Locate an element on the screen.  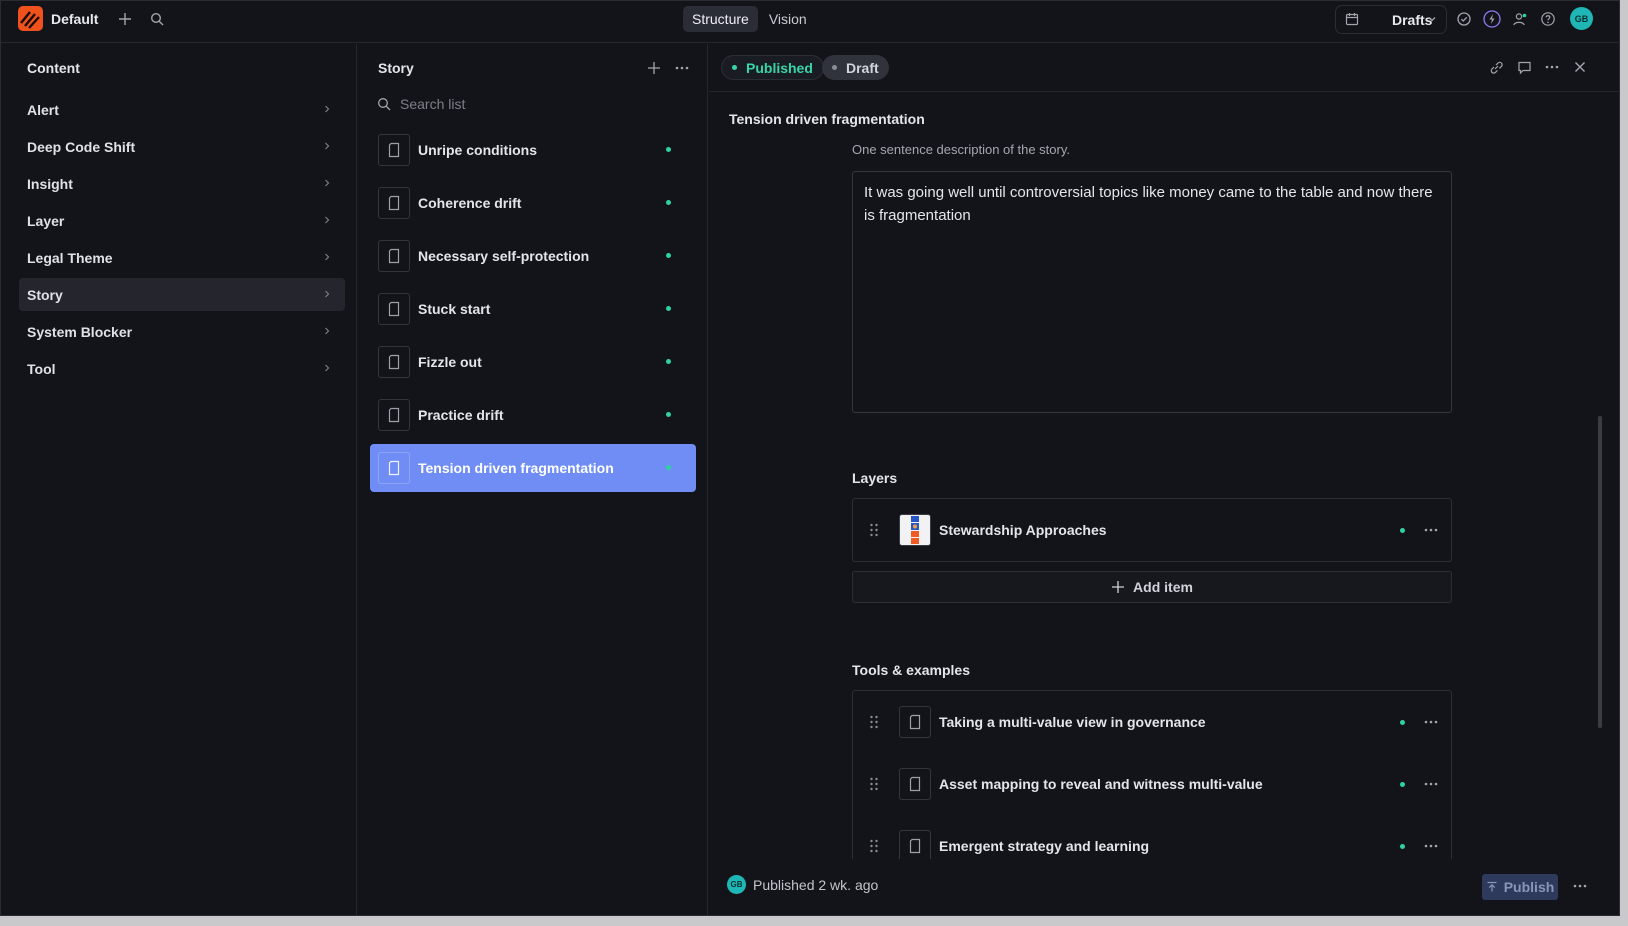
nav-item-insight: Insight is located at coordinates (182, 183).